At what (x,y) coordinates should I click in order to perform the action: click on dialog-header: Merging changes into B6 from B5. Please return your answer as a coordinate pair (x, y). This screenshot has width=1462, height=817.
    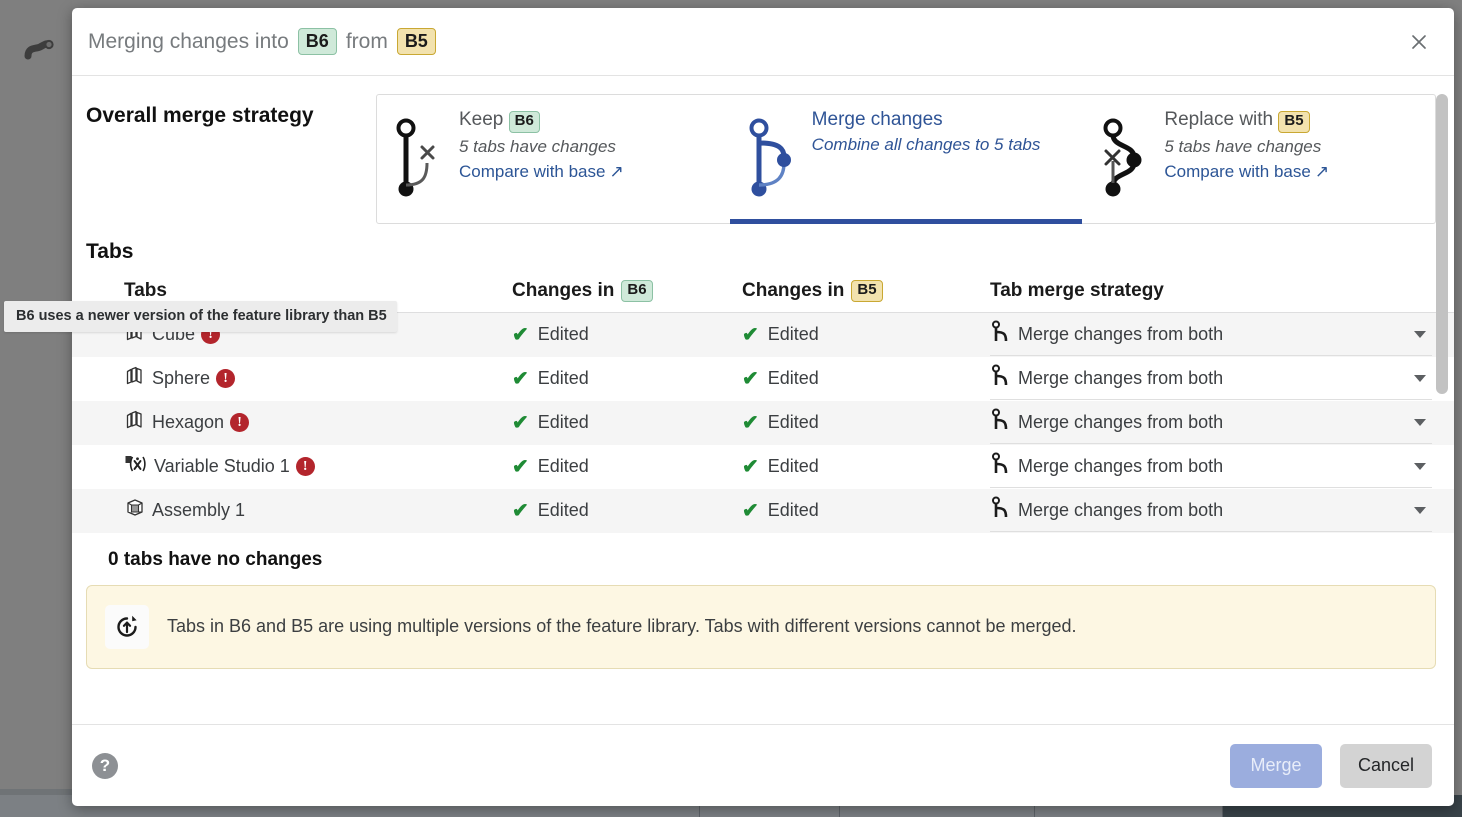
    Looking at the image, I should click on (763, 42).